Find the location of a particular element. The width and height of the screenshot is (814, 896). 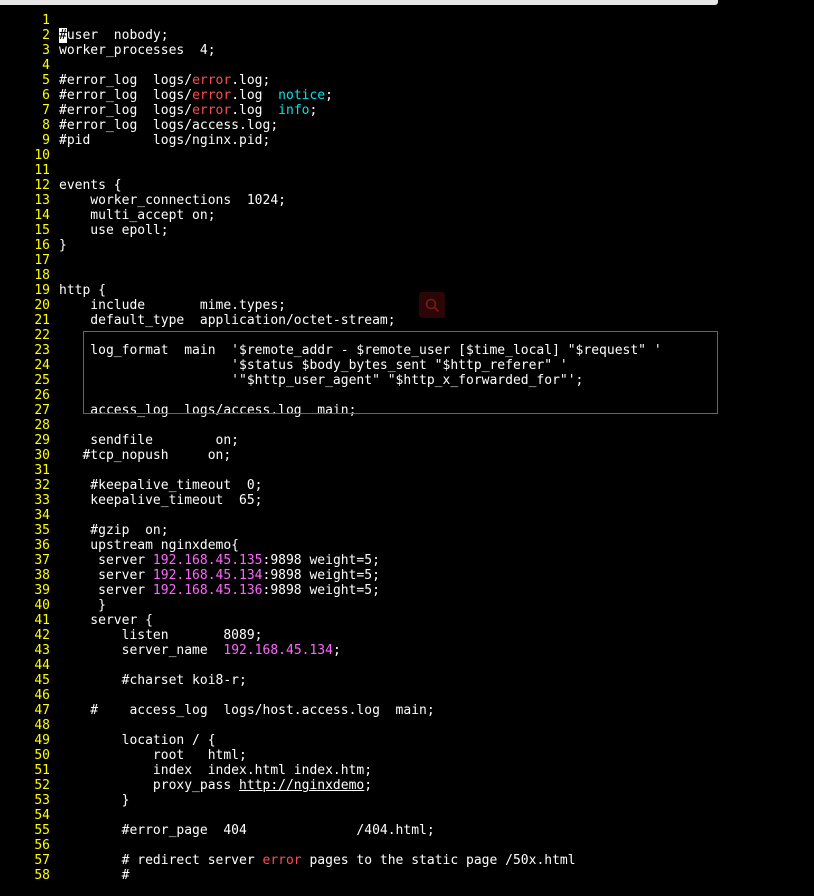

text-cursor: # is located at coordinates (63, 35).